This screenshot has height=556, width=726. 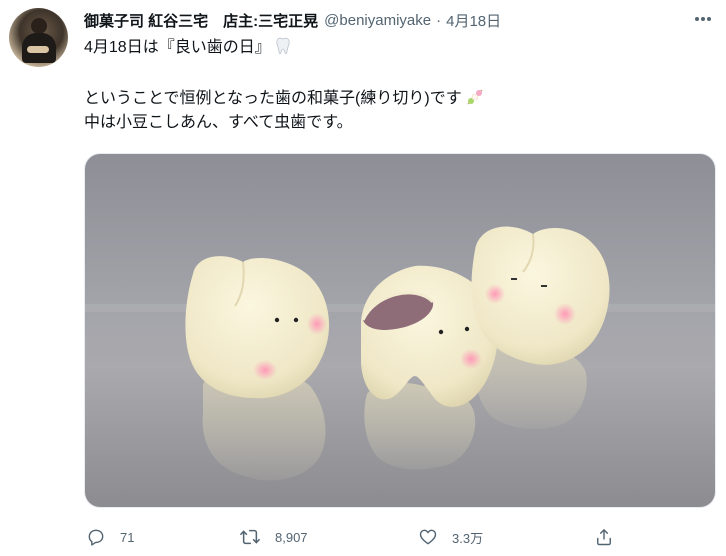 What do you see at coordinates (201, 20) in the screenshot?
I see `author-name: 御菓子司 紅谷三宅 店主:三宅正晃` at bounding box center [201, 20].